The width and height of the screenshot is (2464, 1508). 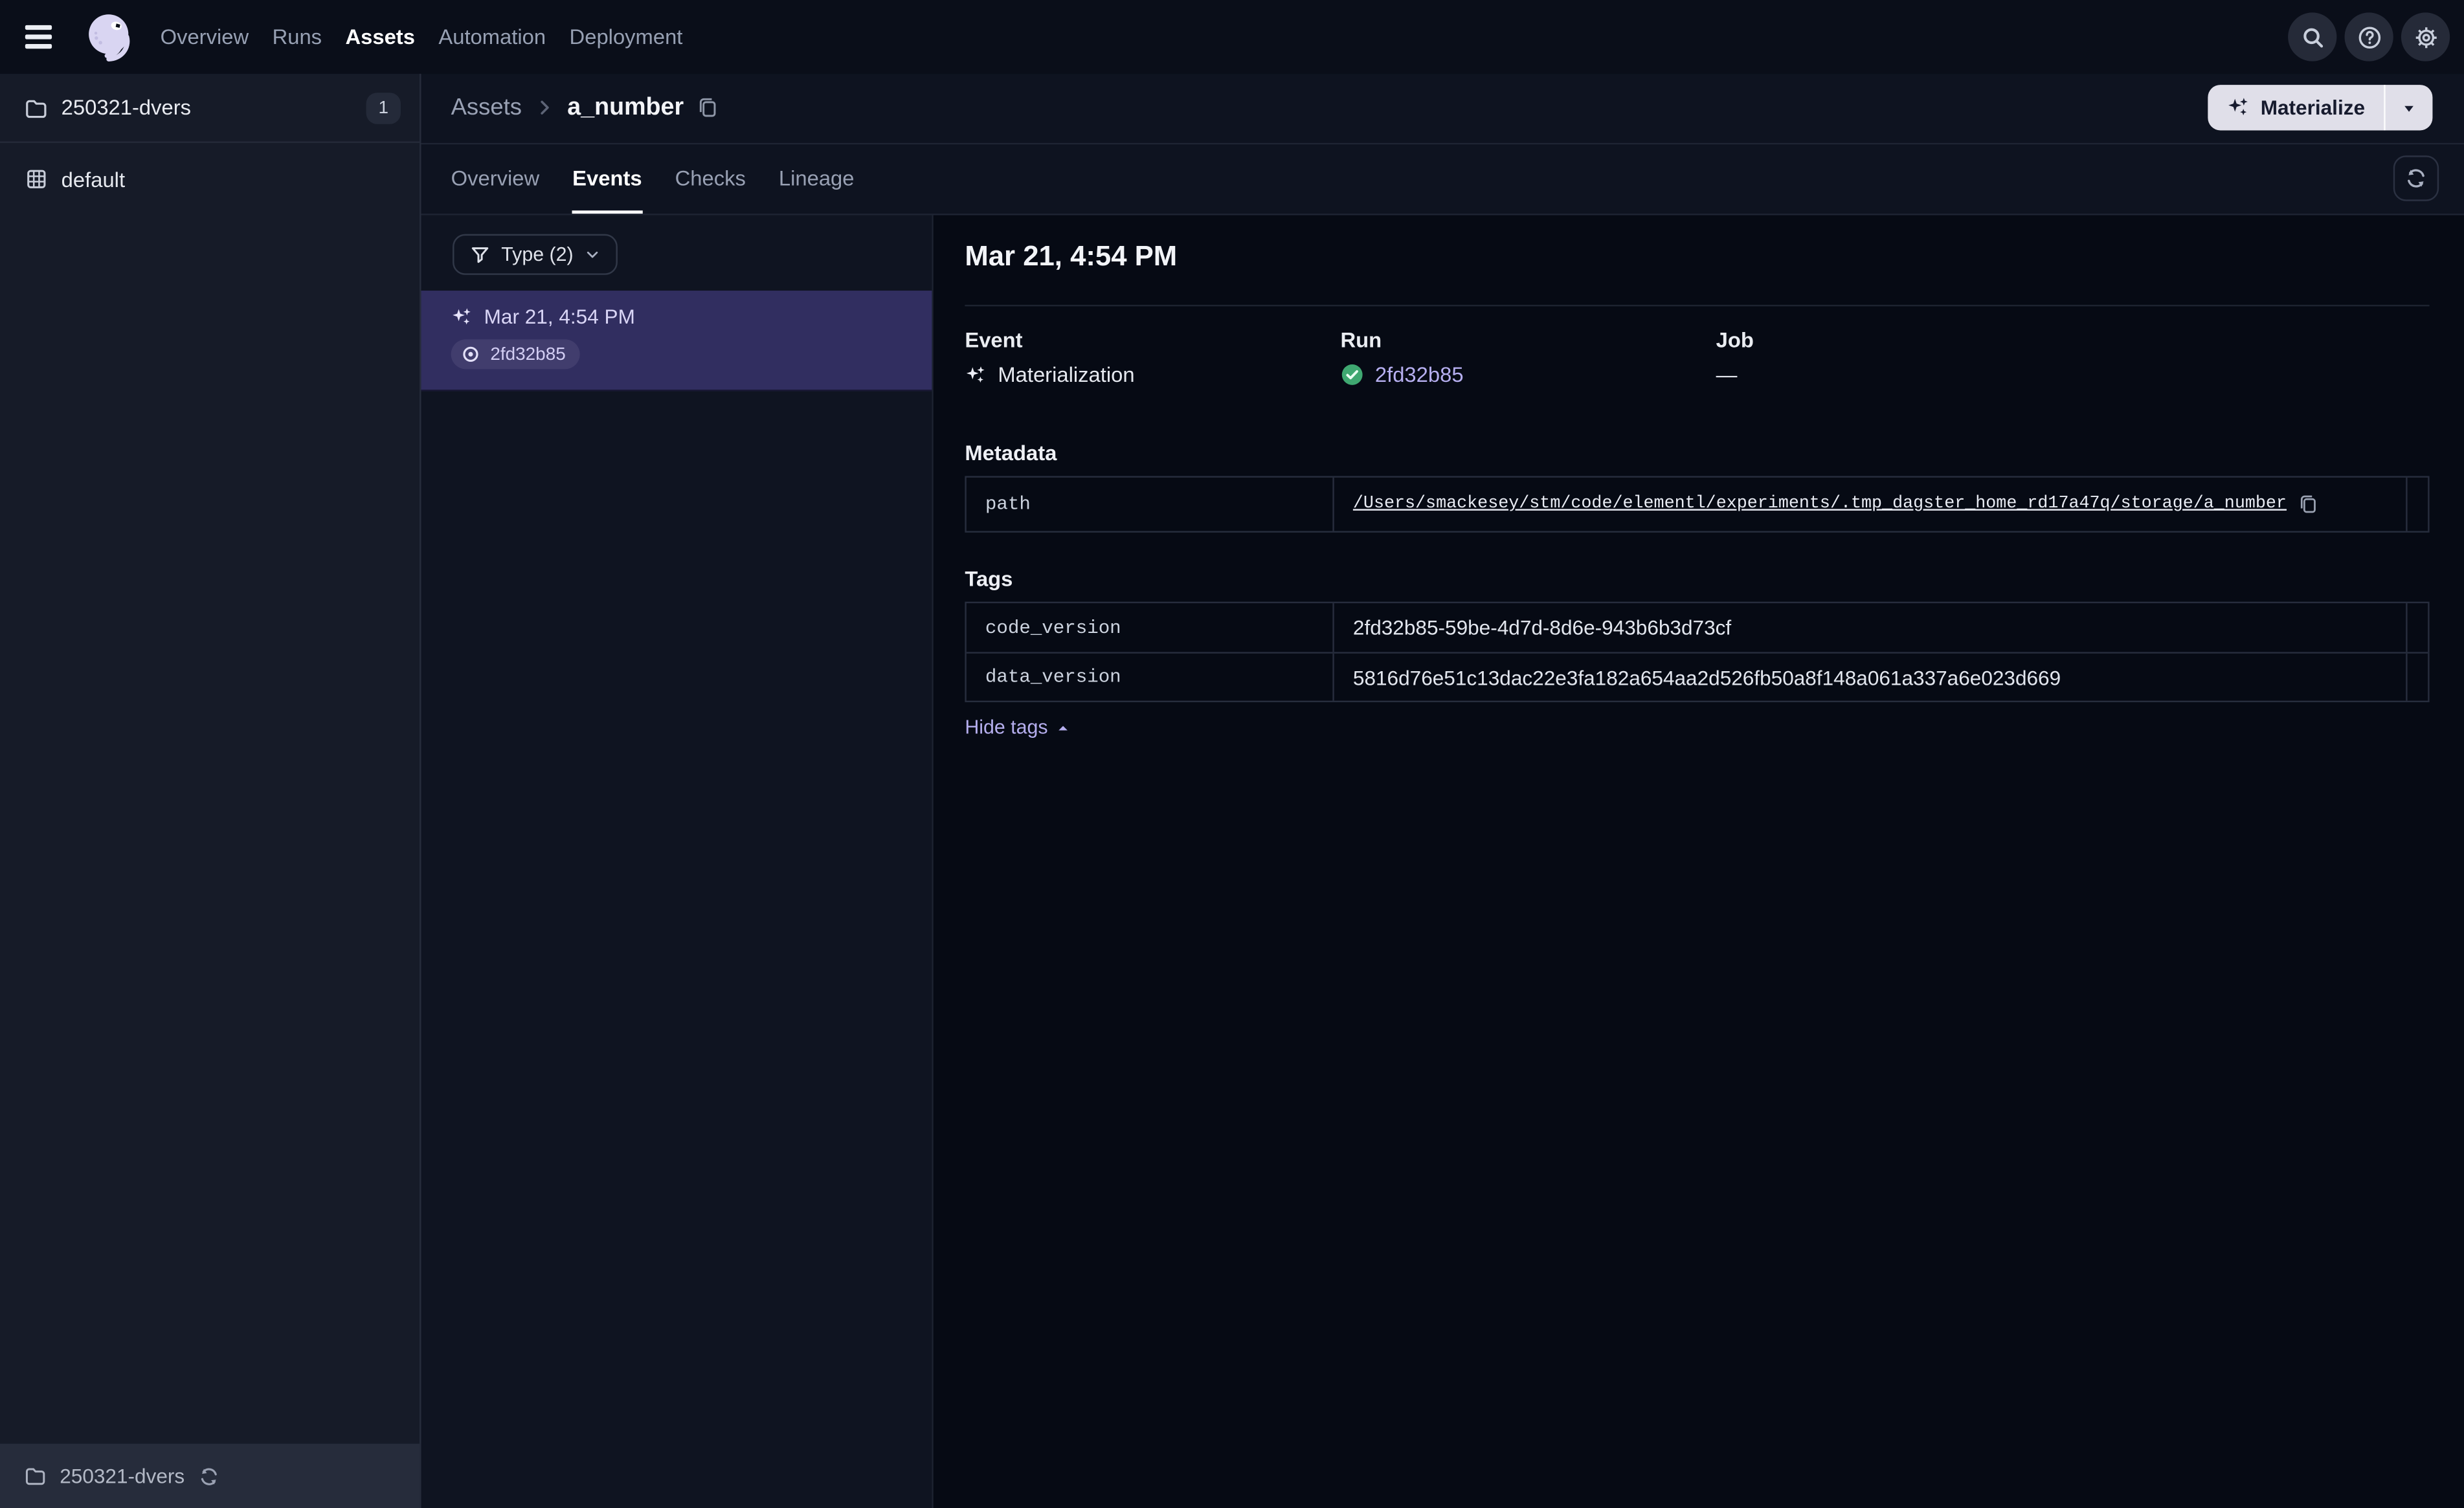 I want to click on asset-tabs: Overview Events Checks Lineage, so click(x=653, y=179).